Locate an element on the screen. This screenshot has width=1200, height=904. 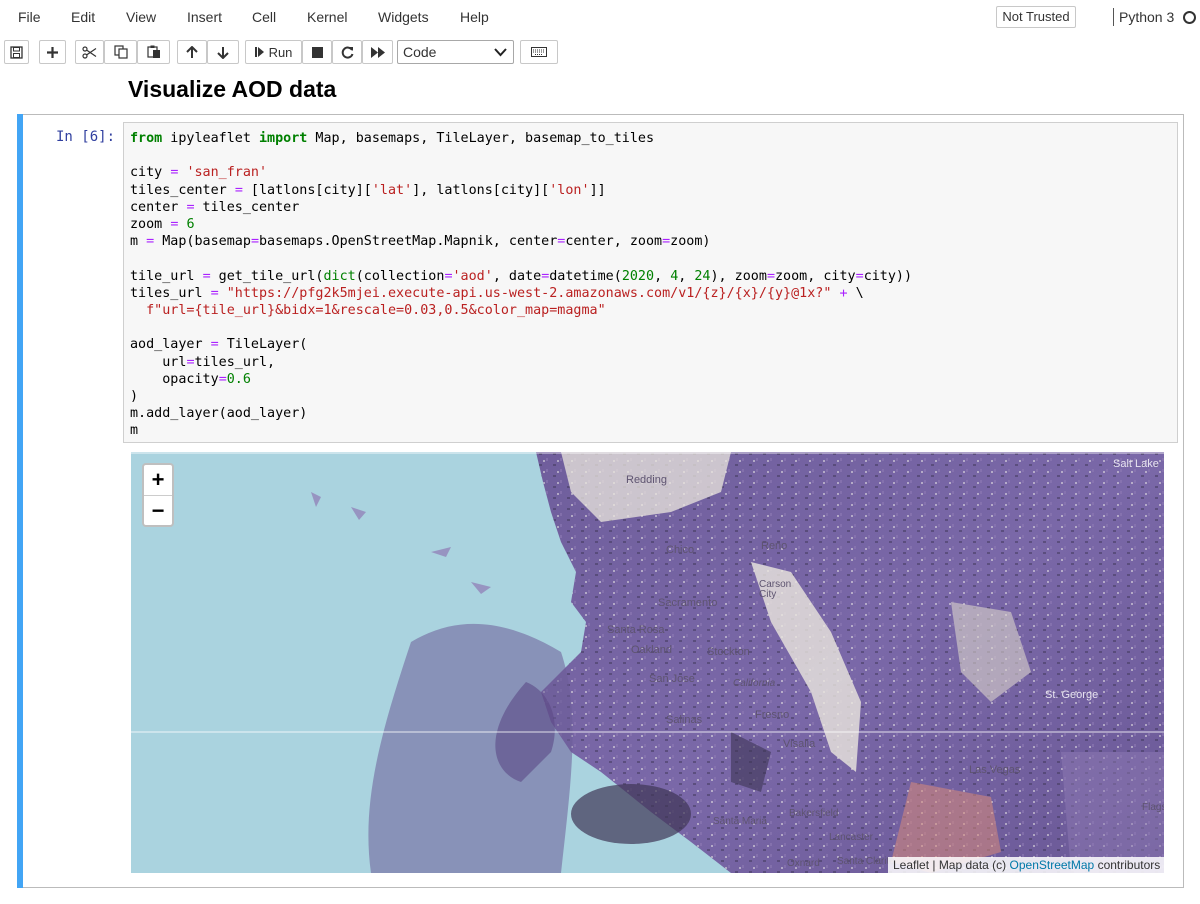
cell-type-value: Code is located at coordinates (420, 52).